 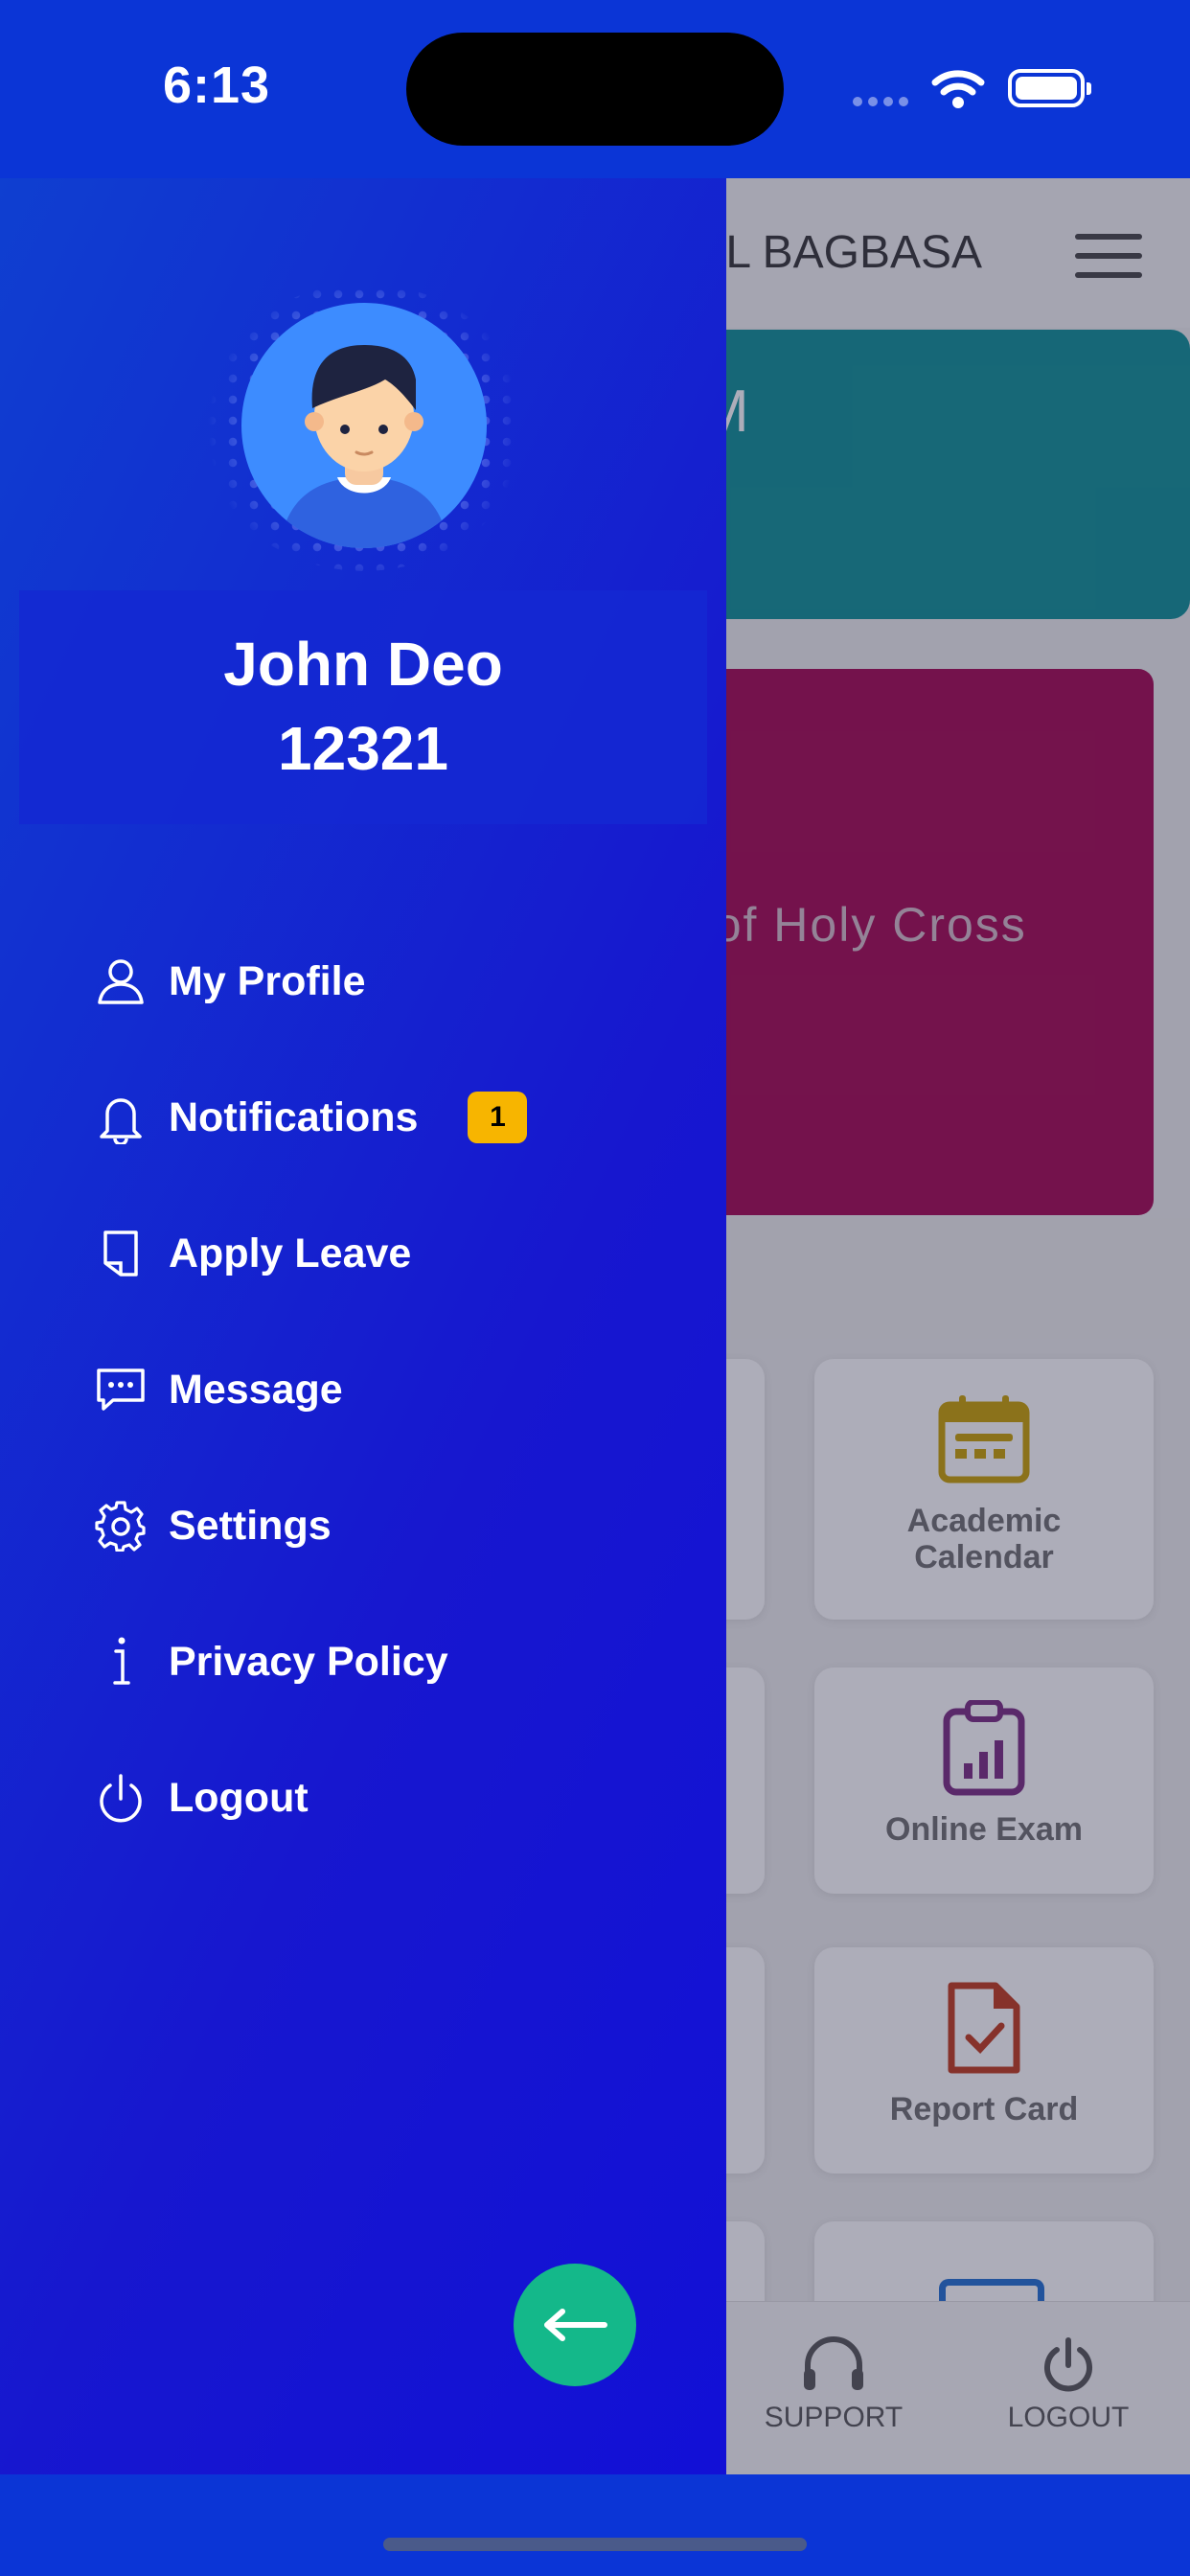 What do you see at coordinates (267, 980) in the screenshot?
I see `menu-label: My Profile` at bounding box center [267, 980].